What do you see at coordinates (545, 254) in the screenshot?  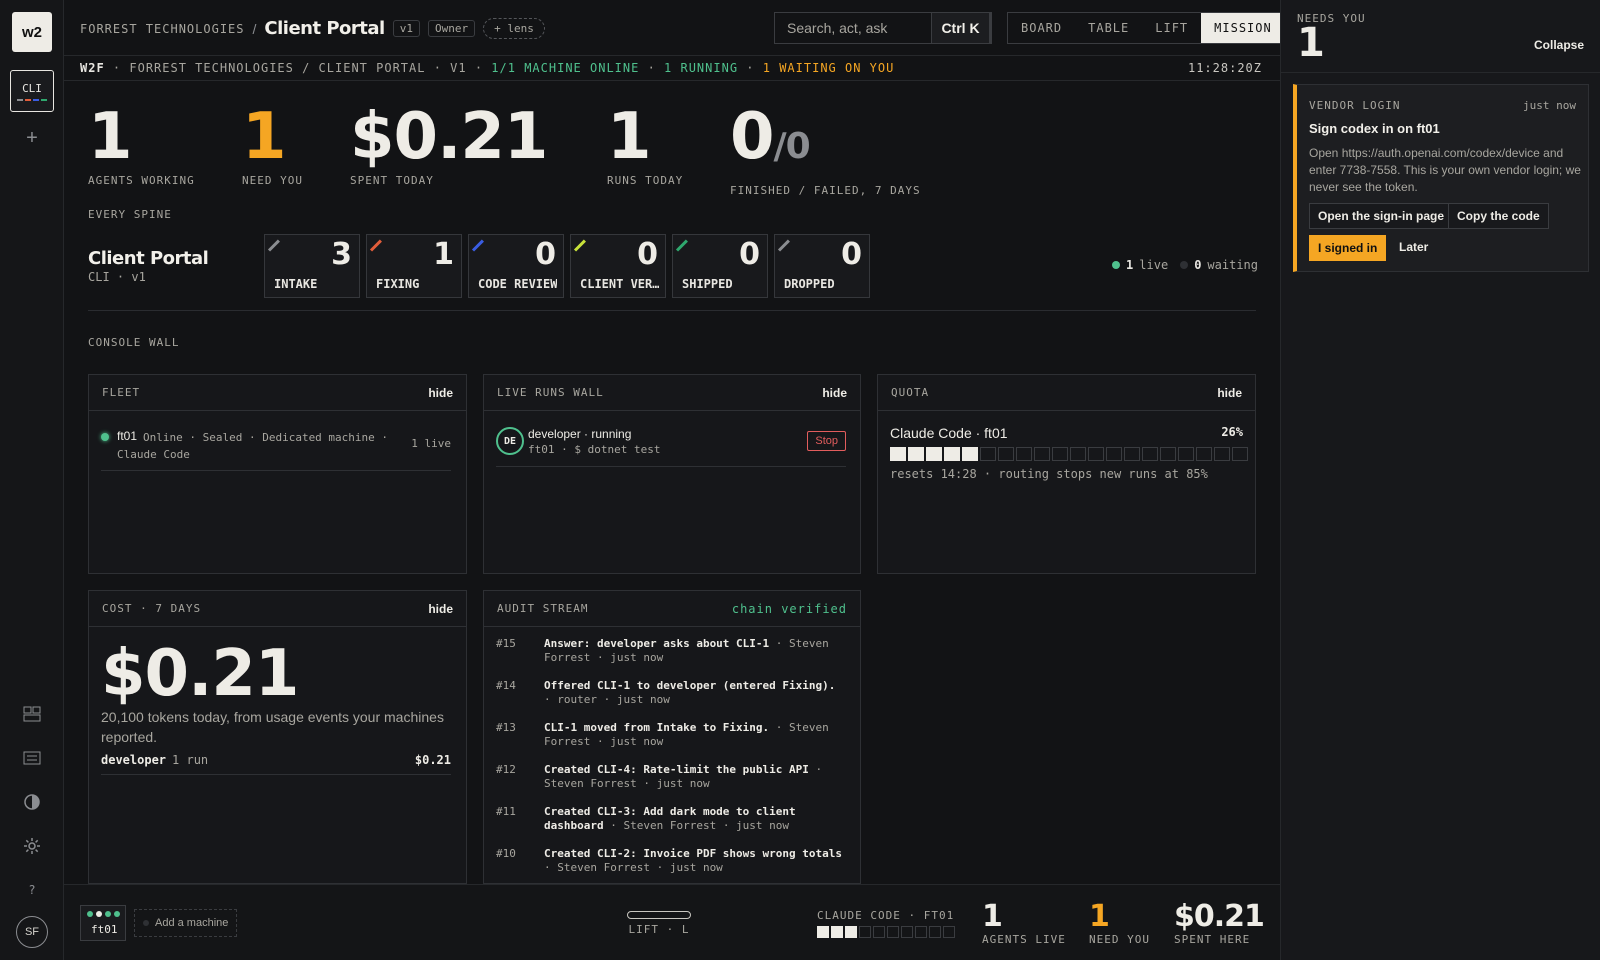 I see `stage-count: 0` at bounding box center [545, 254].